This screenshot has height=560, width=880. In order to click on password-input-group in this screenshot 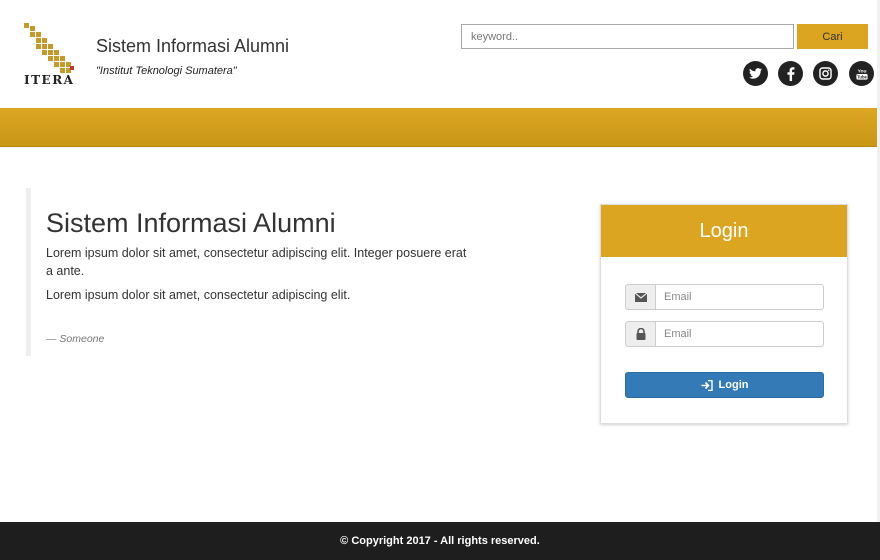, I will do `click(724, 334)`.